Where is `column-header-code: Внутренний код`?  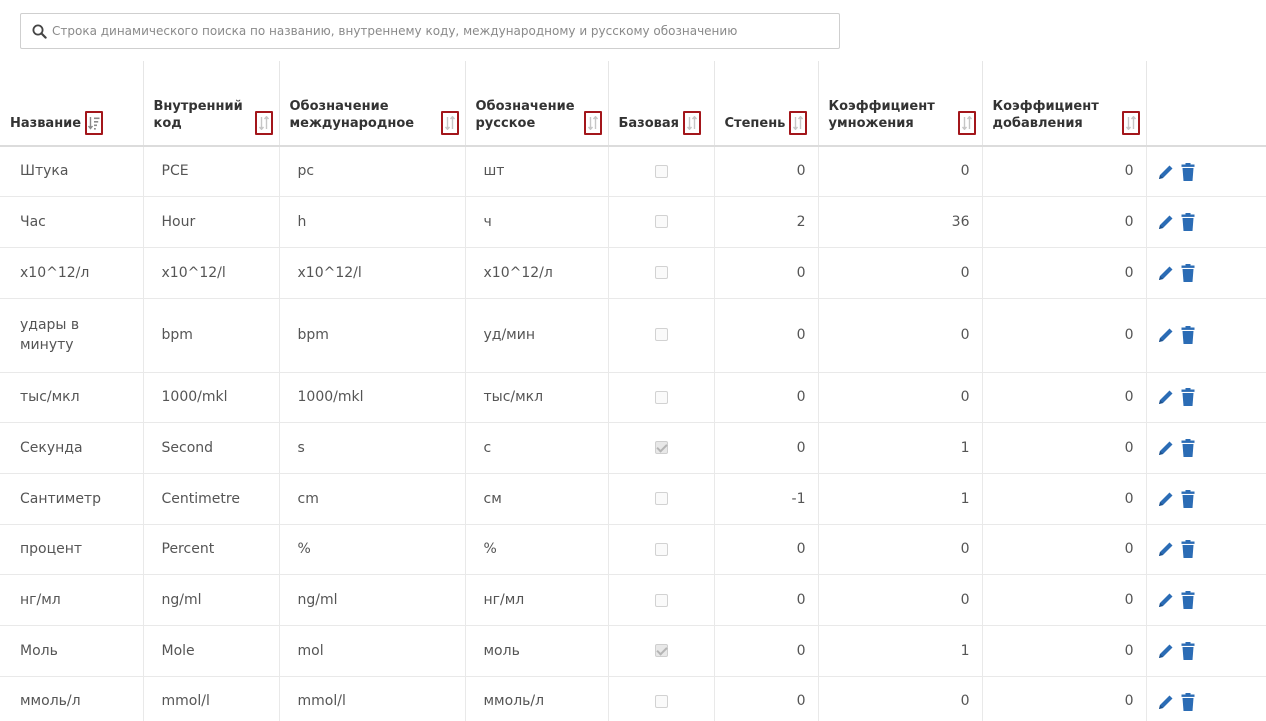 column-header-code: Внутренний код is located at coordinates (211, 104).